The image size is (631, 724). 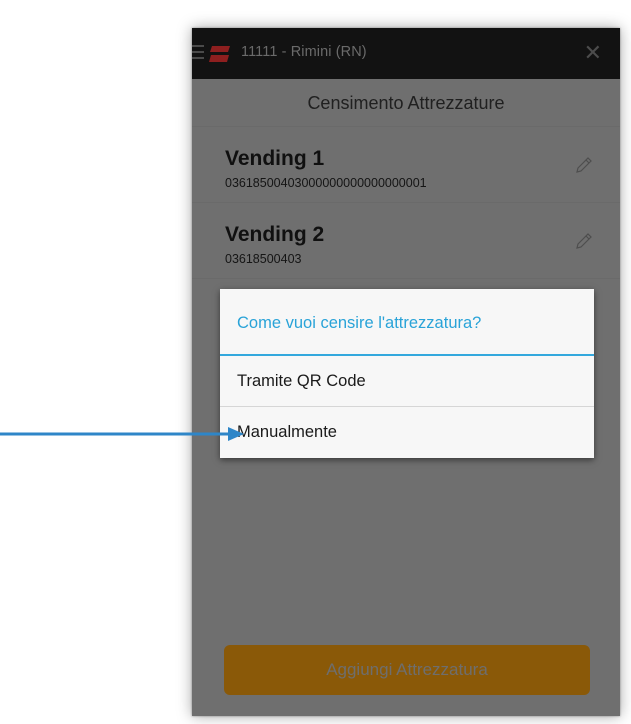 What do you see at coordinates (263, 259) in the screenshot?
I see `item-code: 03618500403` at bounding box center [263, 259].